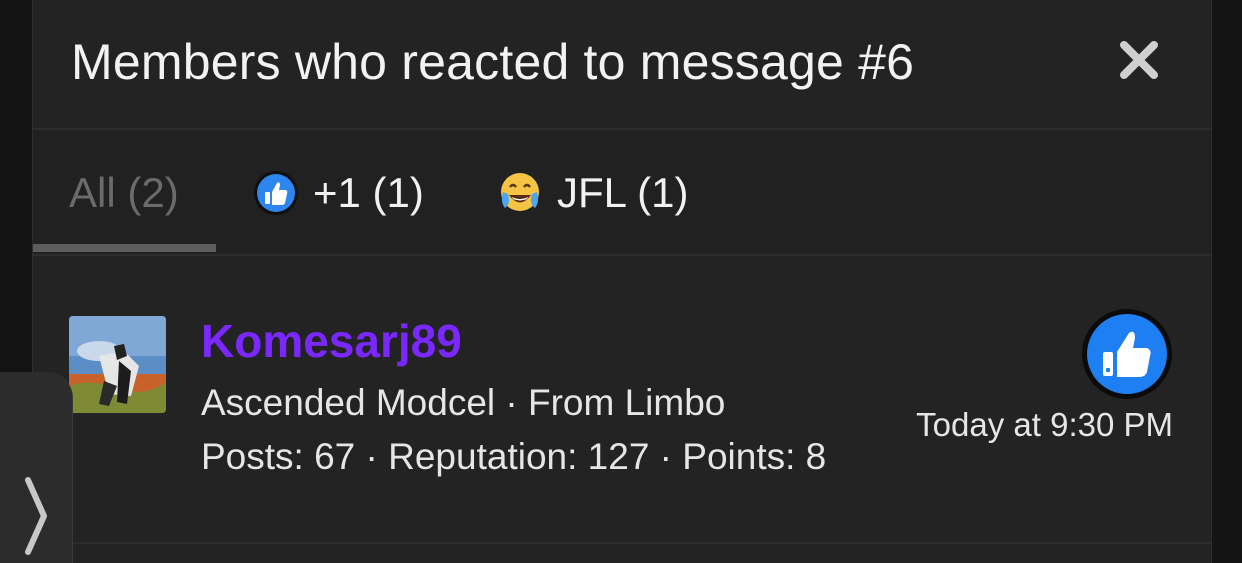 The image size is (1242, 563). I want to click on tab-all: All (2), so click(124, 193).